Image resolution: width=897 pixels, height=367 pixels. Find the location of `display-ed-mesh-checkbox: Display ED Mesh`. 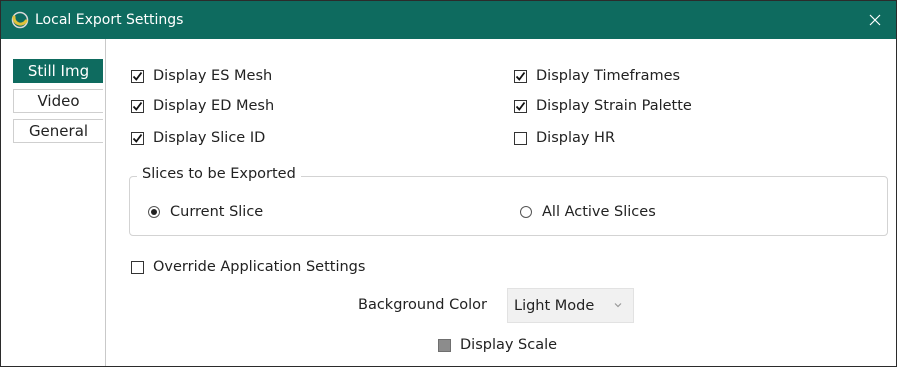

display-ed-mesh-checkbox: Display ED Mesh is located at coordinates (202, 106).